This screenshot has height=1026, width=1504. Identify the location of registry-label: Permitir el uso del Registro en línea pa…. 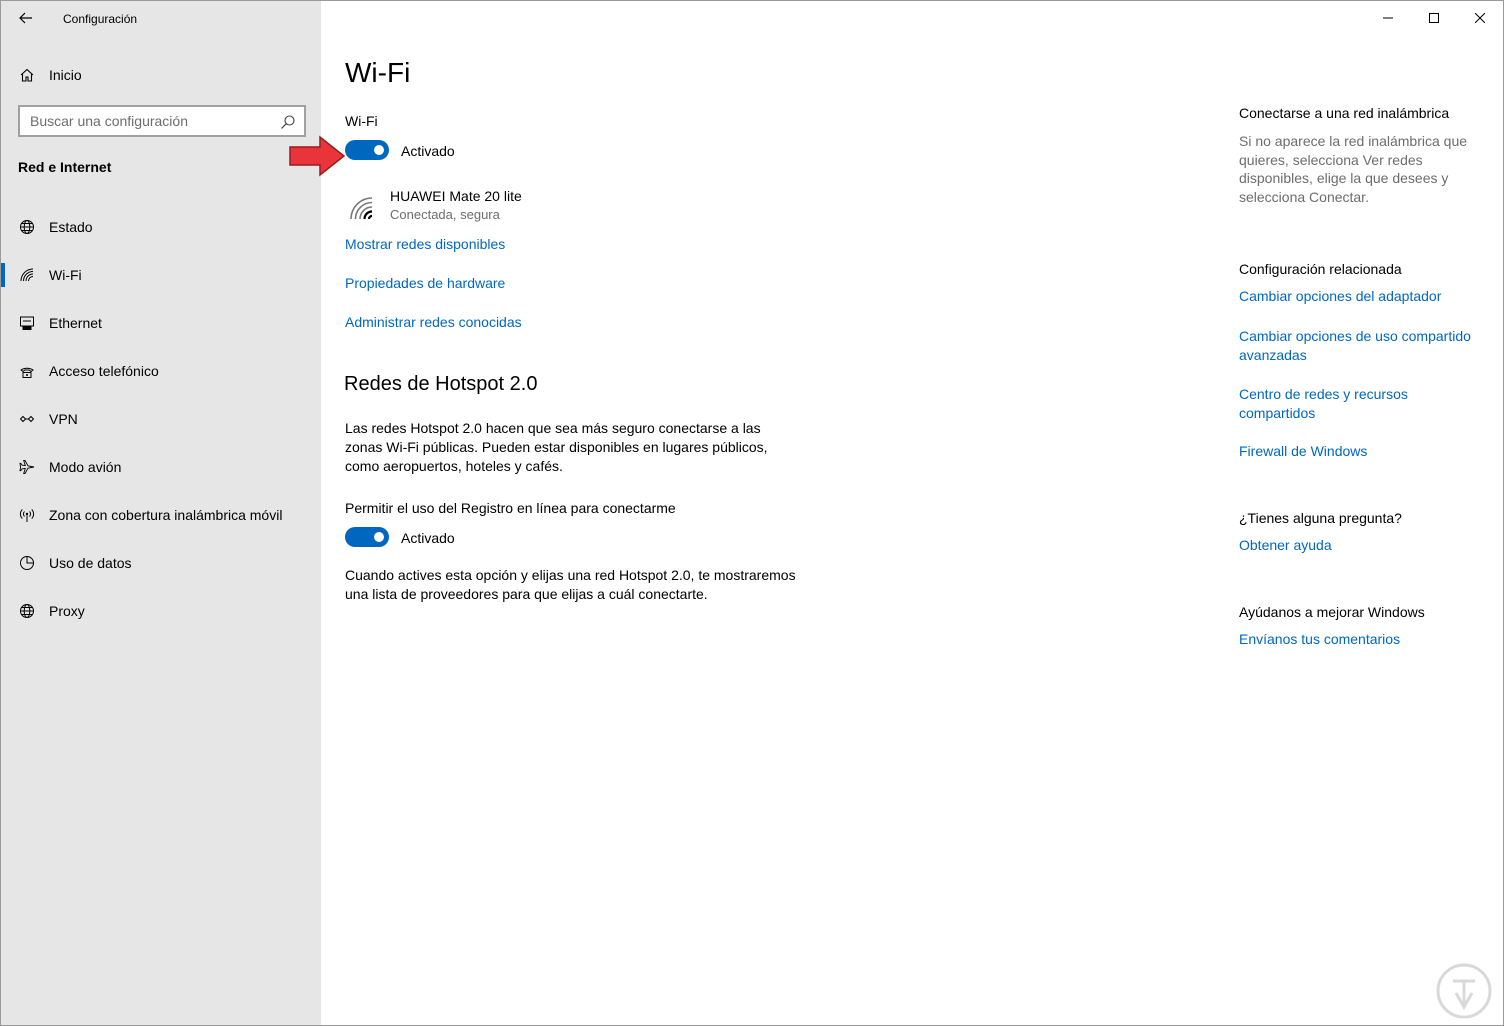
(510, 508).